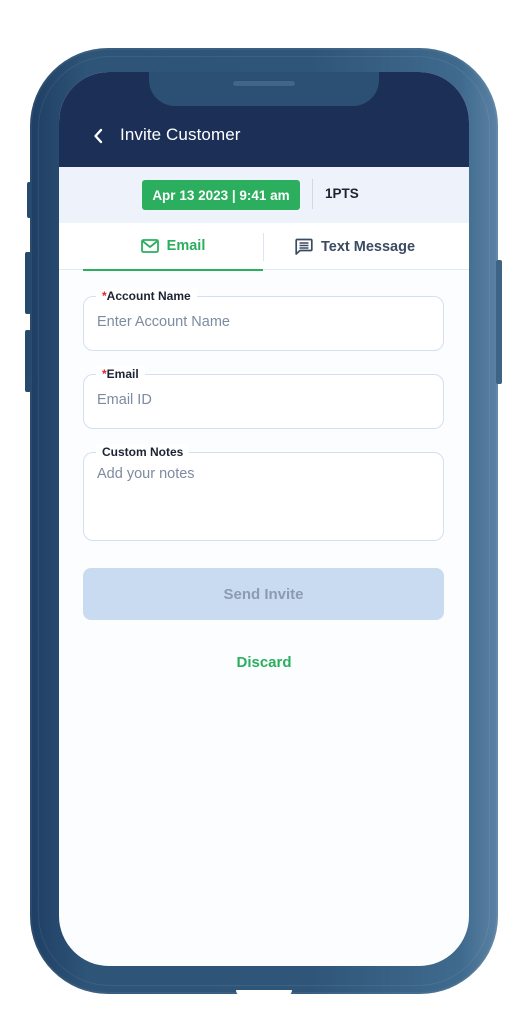  I want to click on account-name-label: *Account Name, so click(146, 296).